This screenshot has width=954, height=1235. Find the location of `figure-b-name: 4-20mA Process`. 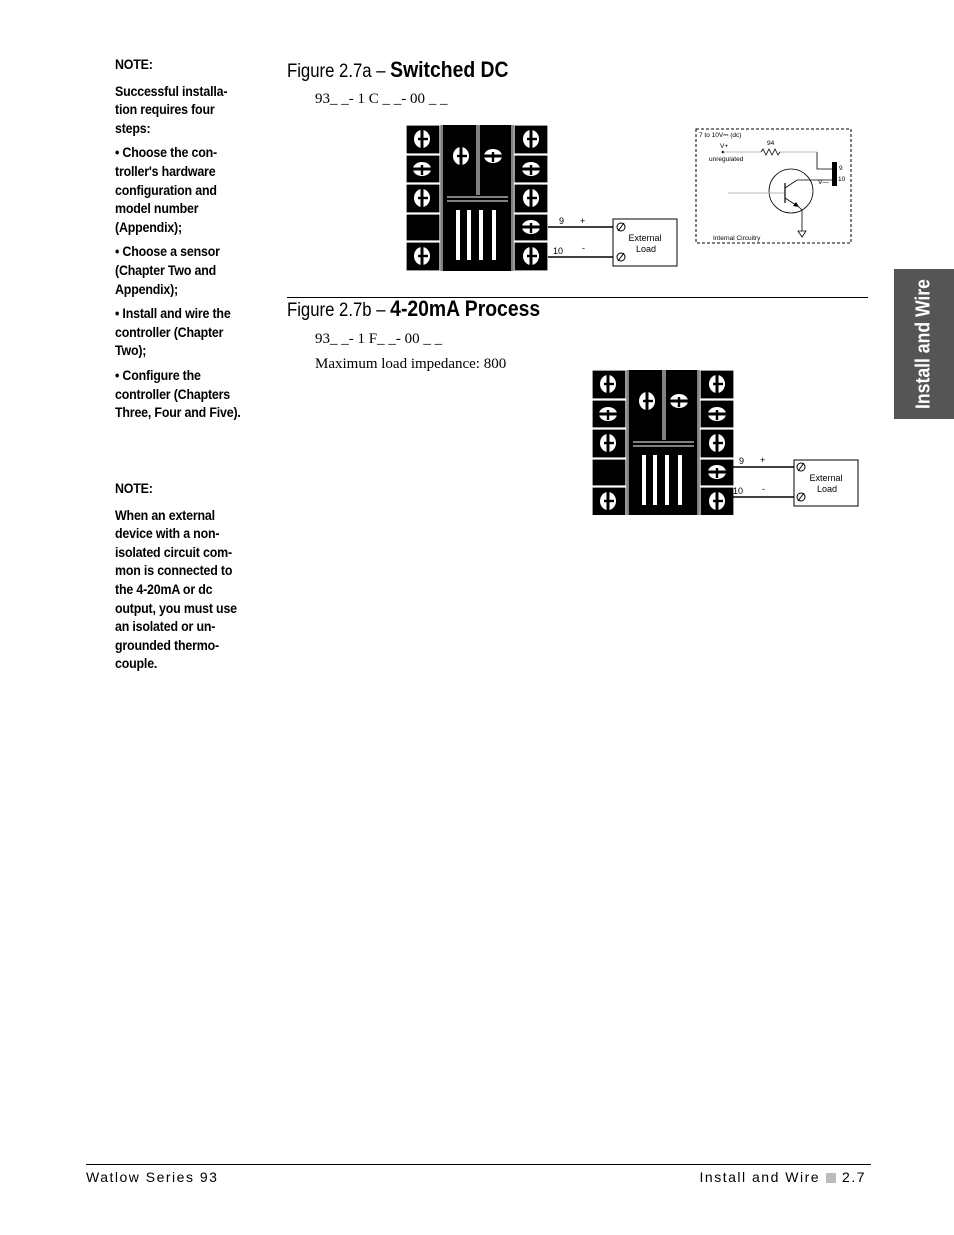

figure-b-name: 4-20mA Process is located at coordinates (465, 308).